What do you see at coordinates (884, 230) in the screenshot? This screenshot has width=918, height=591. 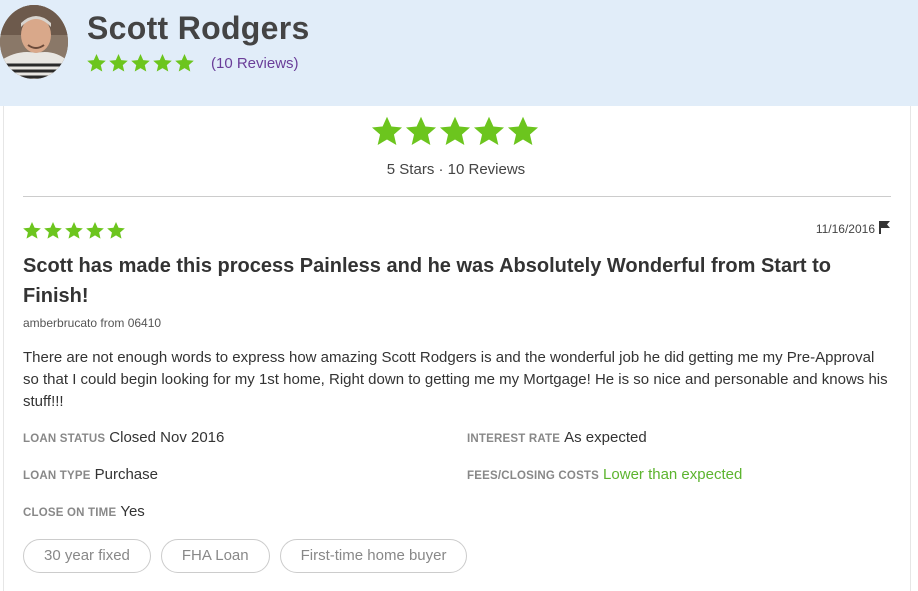 I see `flag-icon` at bounding box center [884, 230].